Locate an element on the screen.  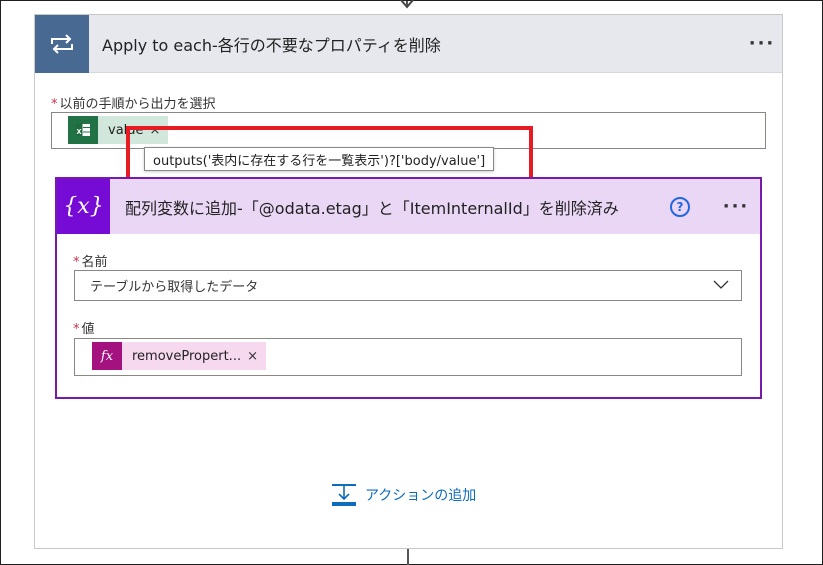
expression-token: fx removePropert... × is located at coordinates (179, 356).